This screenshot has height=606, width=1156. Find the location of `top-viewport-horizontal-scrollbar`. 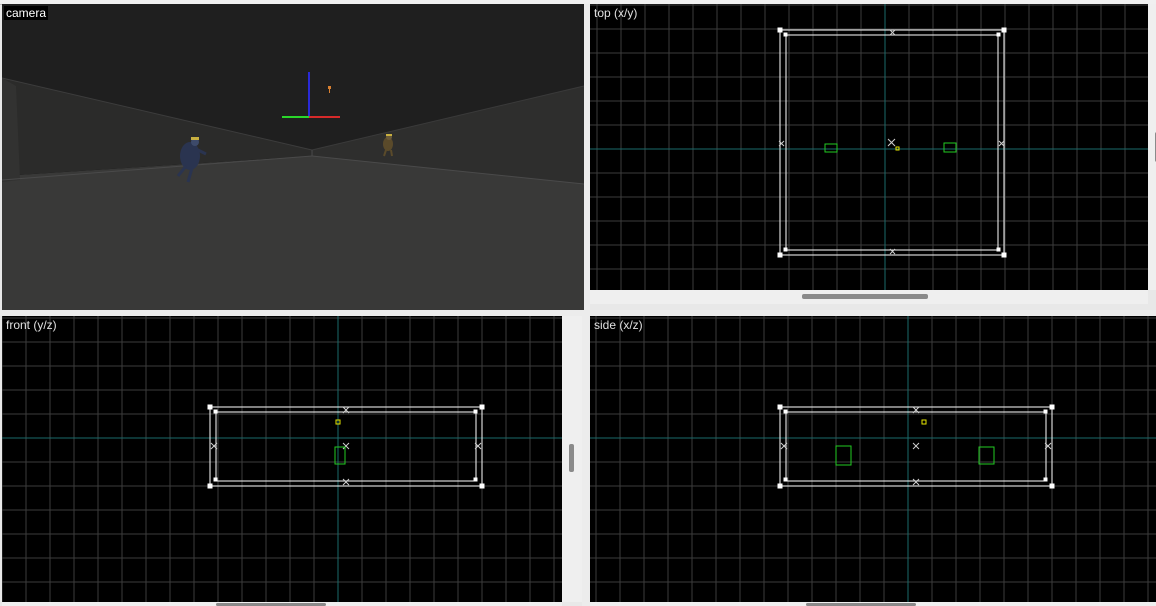

top-viewport-horizontal-scrollbar is located at coordinates (869, 297).